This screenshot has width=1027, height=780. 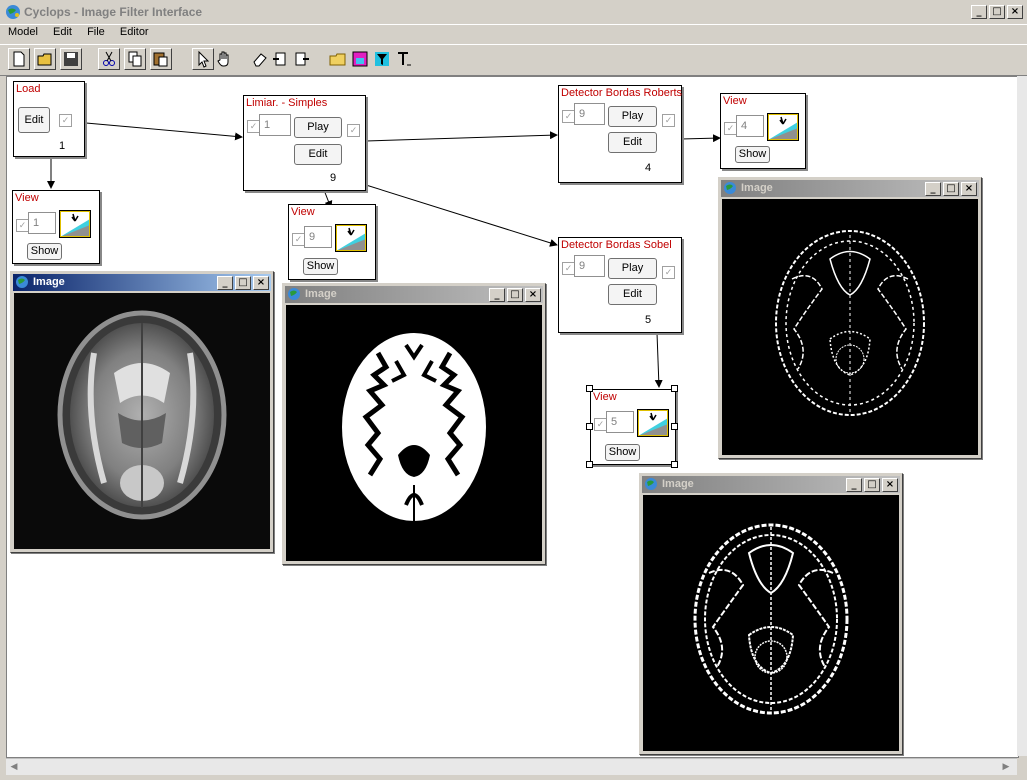 What do you see at coordinates (622, 452) in the screenshot?
I see `view5-show-button: Show` at bounding box center [622, 452].